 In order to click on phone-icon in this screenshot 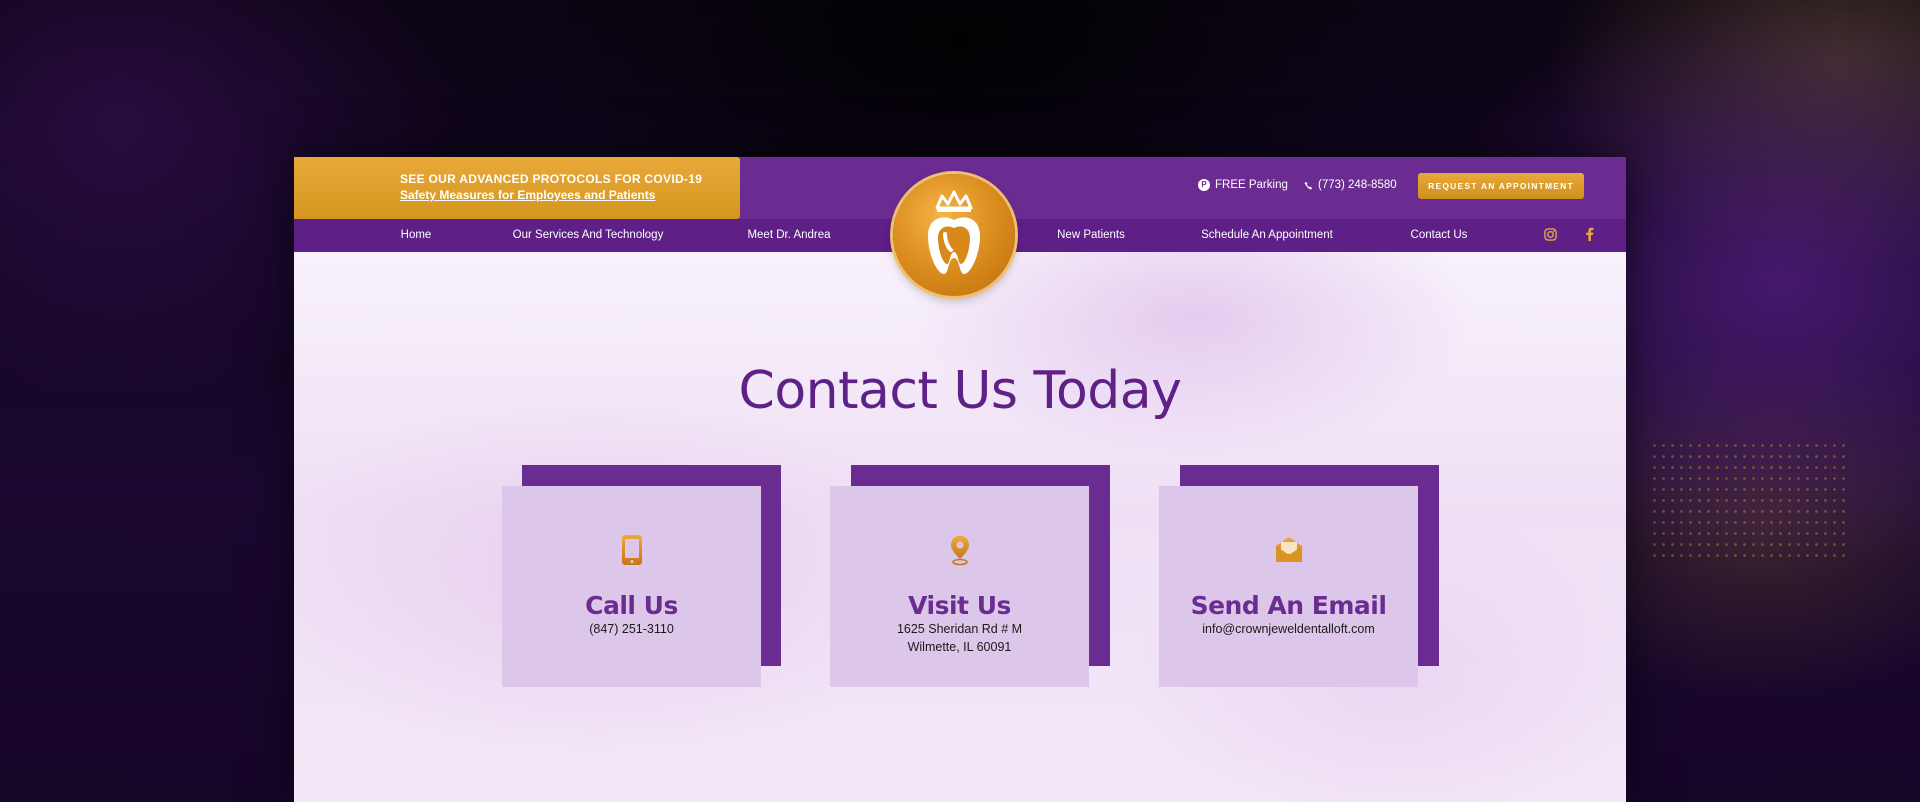, I will do `click(632, 552)`.